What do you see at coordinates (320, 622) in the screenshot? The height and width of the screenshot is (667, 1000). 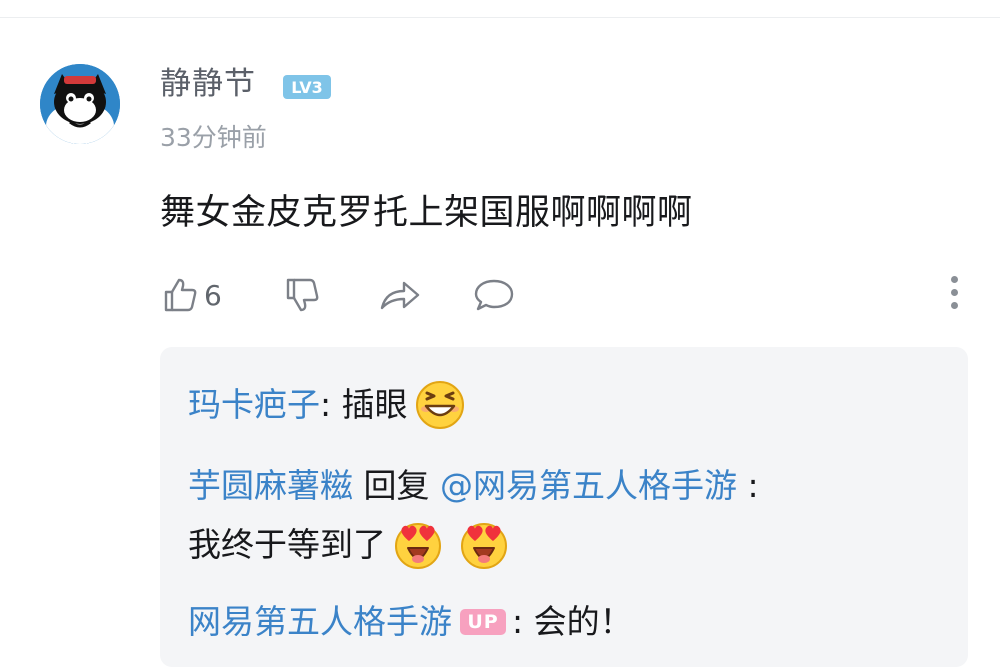 I see `reply-username: 网易第五人格手游` at bounding box center [320, 622].